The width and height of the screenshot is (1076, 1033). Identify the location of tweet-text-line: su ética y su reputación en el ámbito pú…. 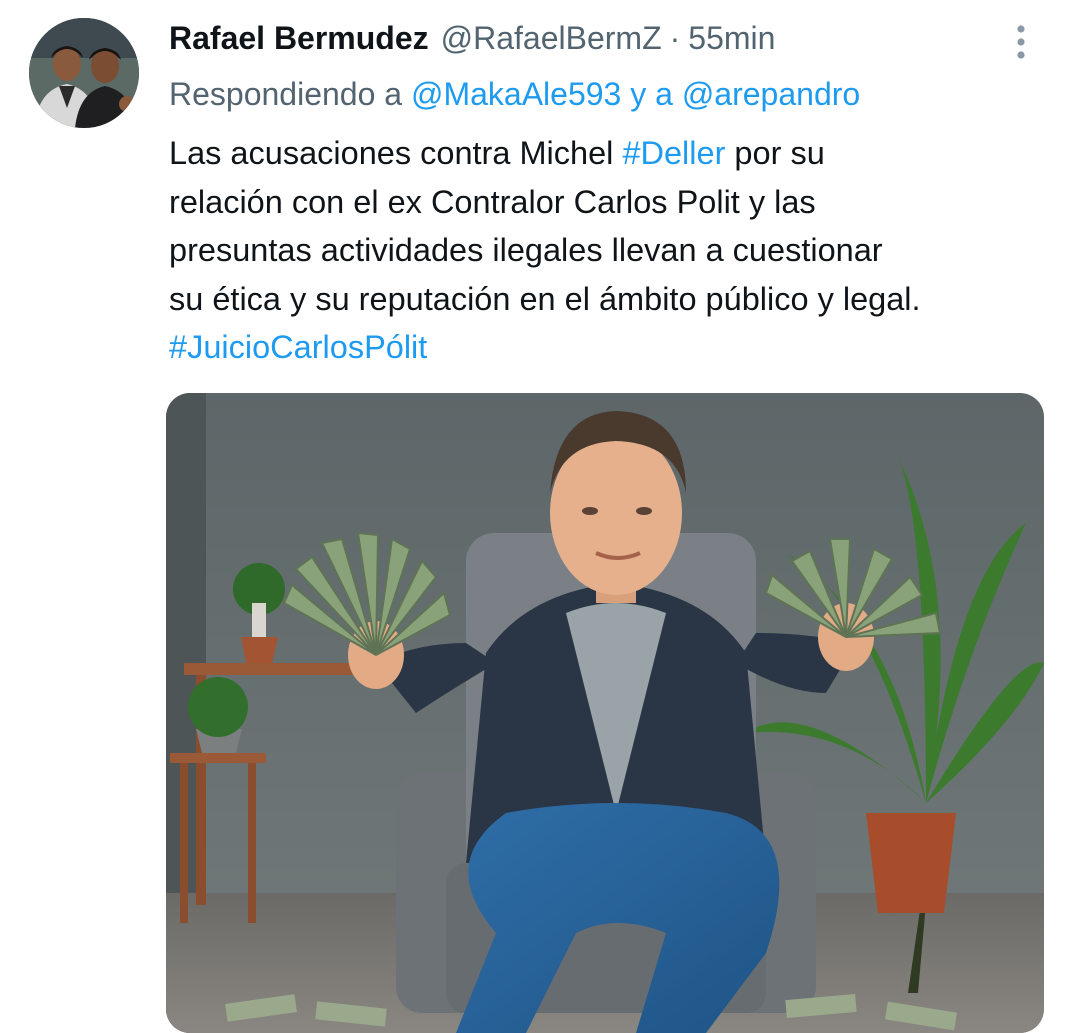
(545, 298).